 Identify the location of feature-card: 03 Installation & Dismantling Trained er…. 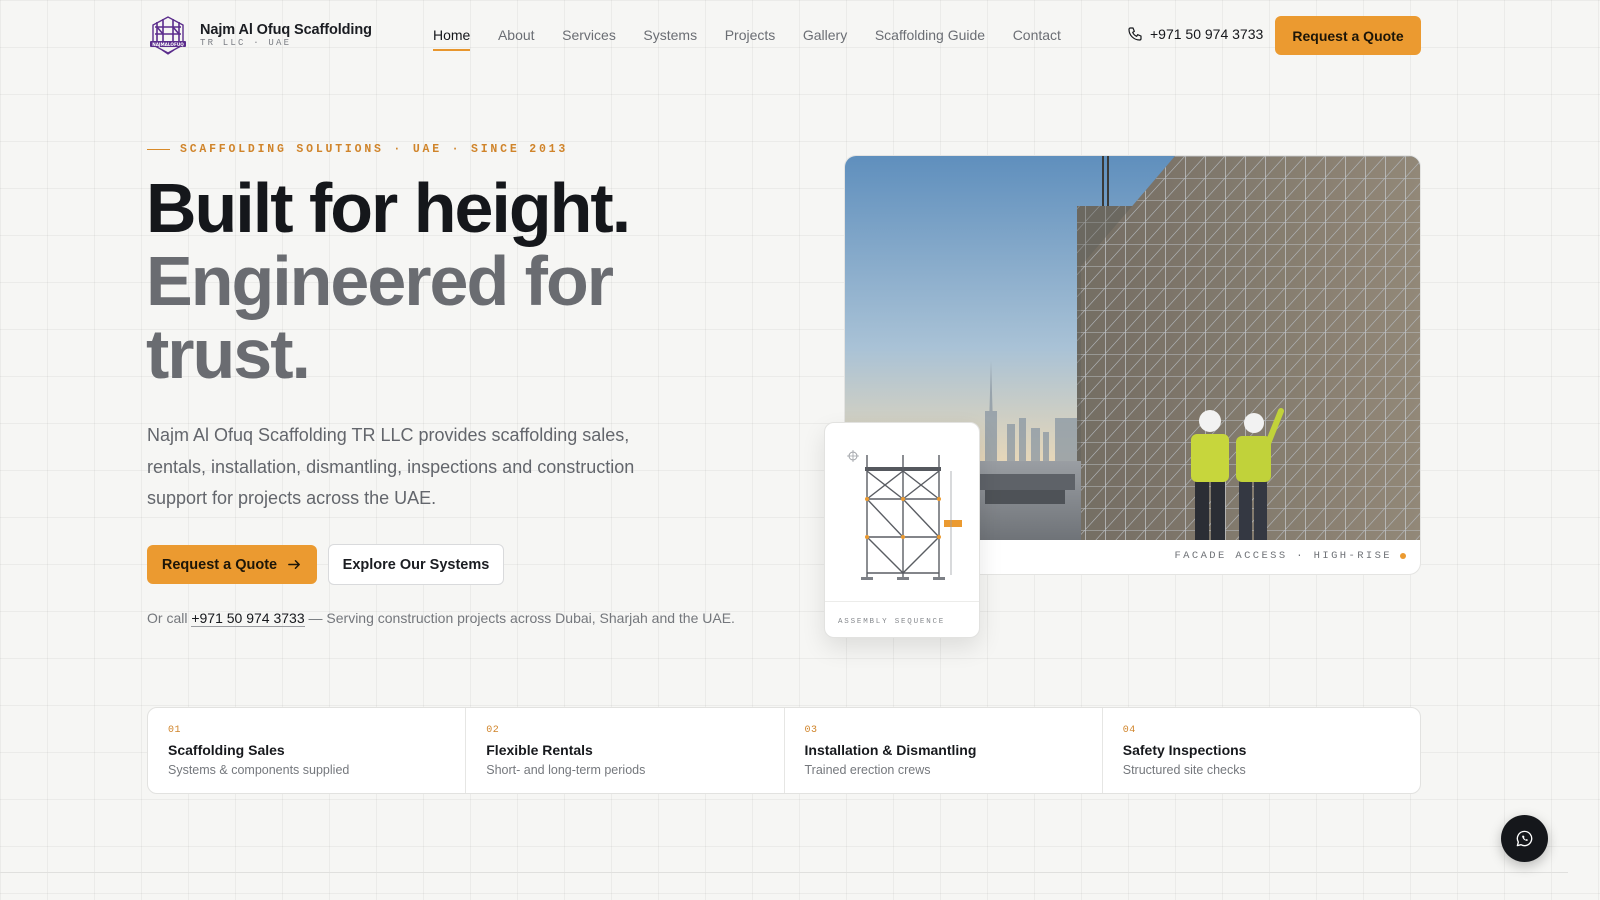
(944, 750).